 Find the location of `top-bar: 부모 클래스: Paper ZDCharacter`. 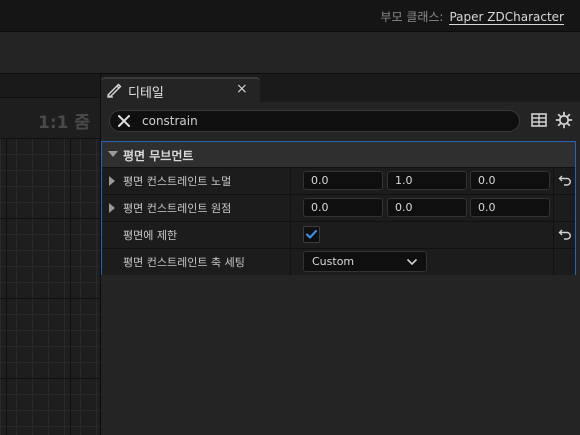

top-bar: 부모 클래스: Paper ZDCharacter is located at coordinates (290, 15).